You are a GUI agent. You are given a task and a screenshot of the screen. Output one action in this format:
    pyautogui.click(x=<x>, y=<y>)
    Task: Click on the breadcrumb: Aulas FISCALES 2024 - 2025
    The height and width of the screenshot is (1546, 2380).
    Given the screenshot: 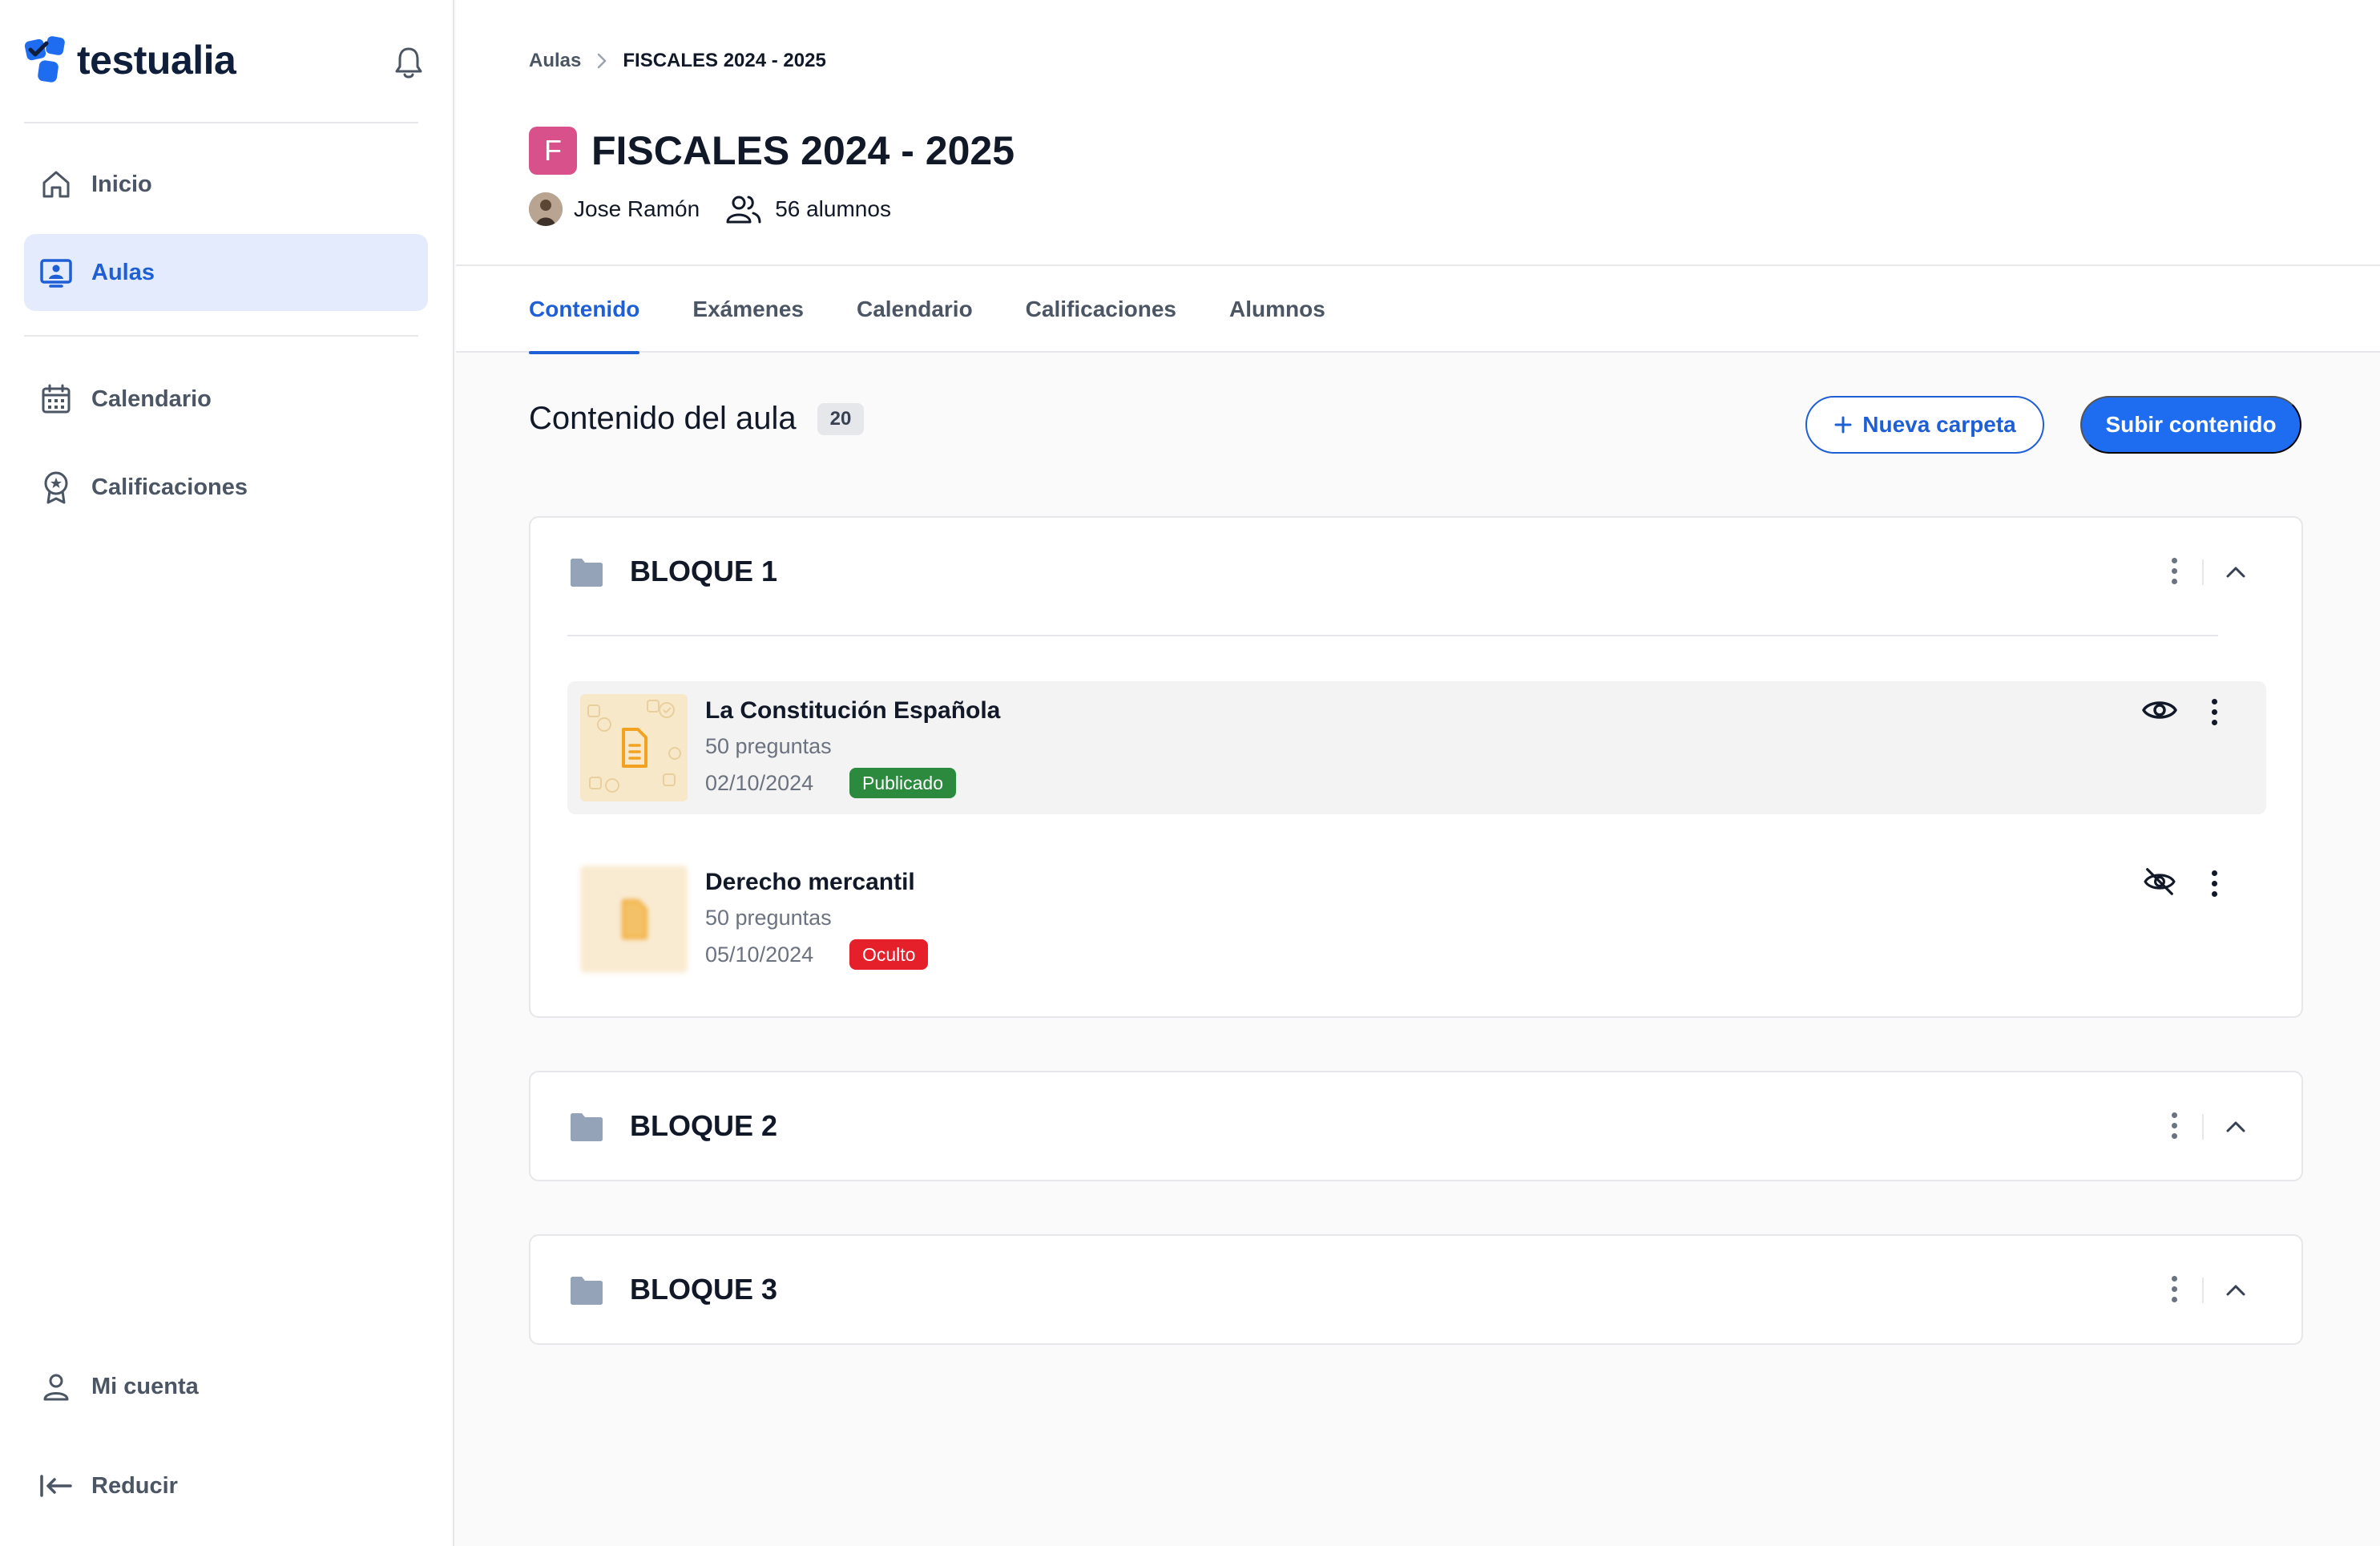 What is the action you would take?
    pyautogui.click(x=677, y=61)
    